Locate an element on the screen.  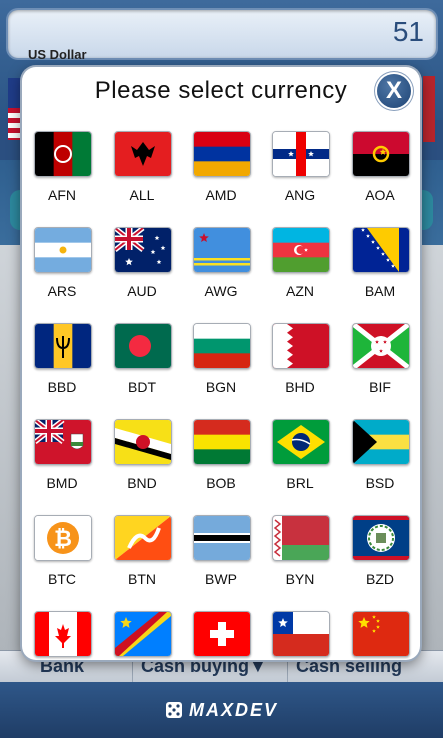
currency-option-switzerland is located at coordinates (221, 630).